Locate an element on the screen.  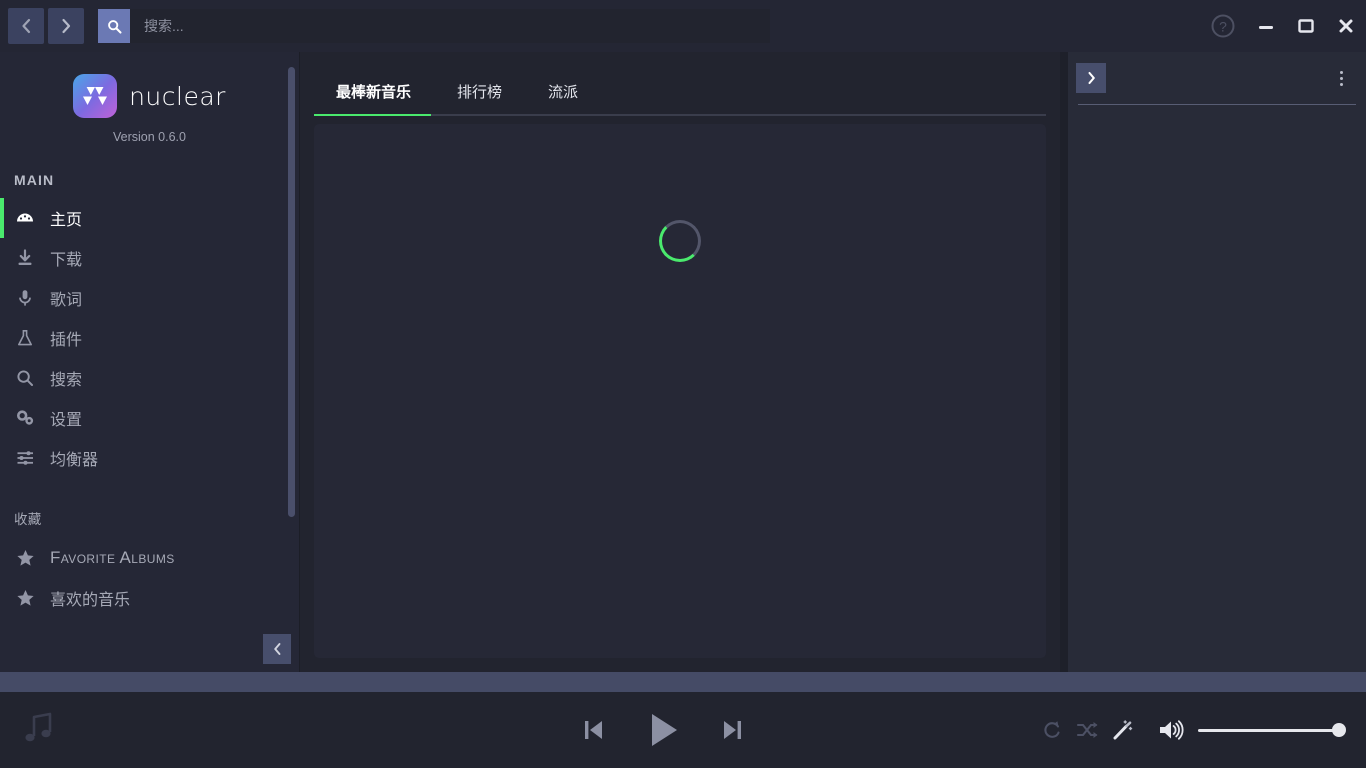
tab-charts: 排行榜 is located at coordinates (480, 97).